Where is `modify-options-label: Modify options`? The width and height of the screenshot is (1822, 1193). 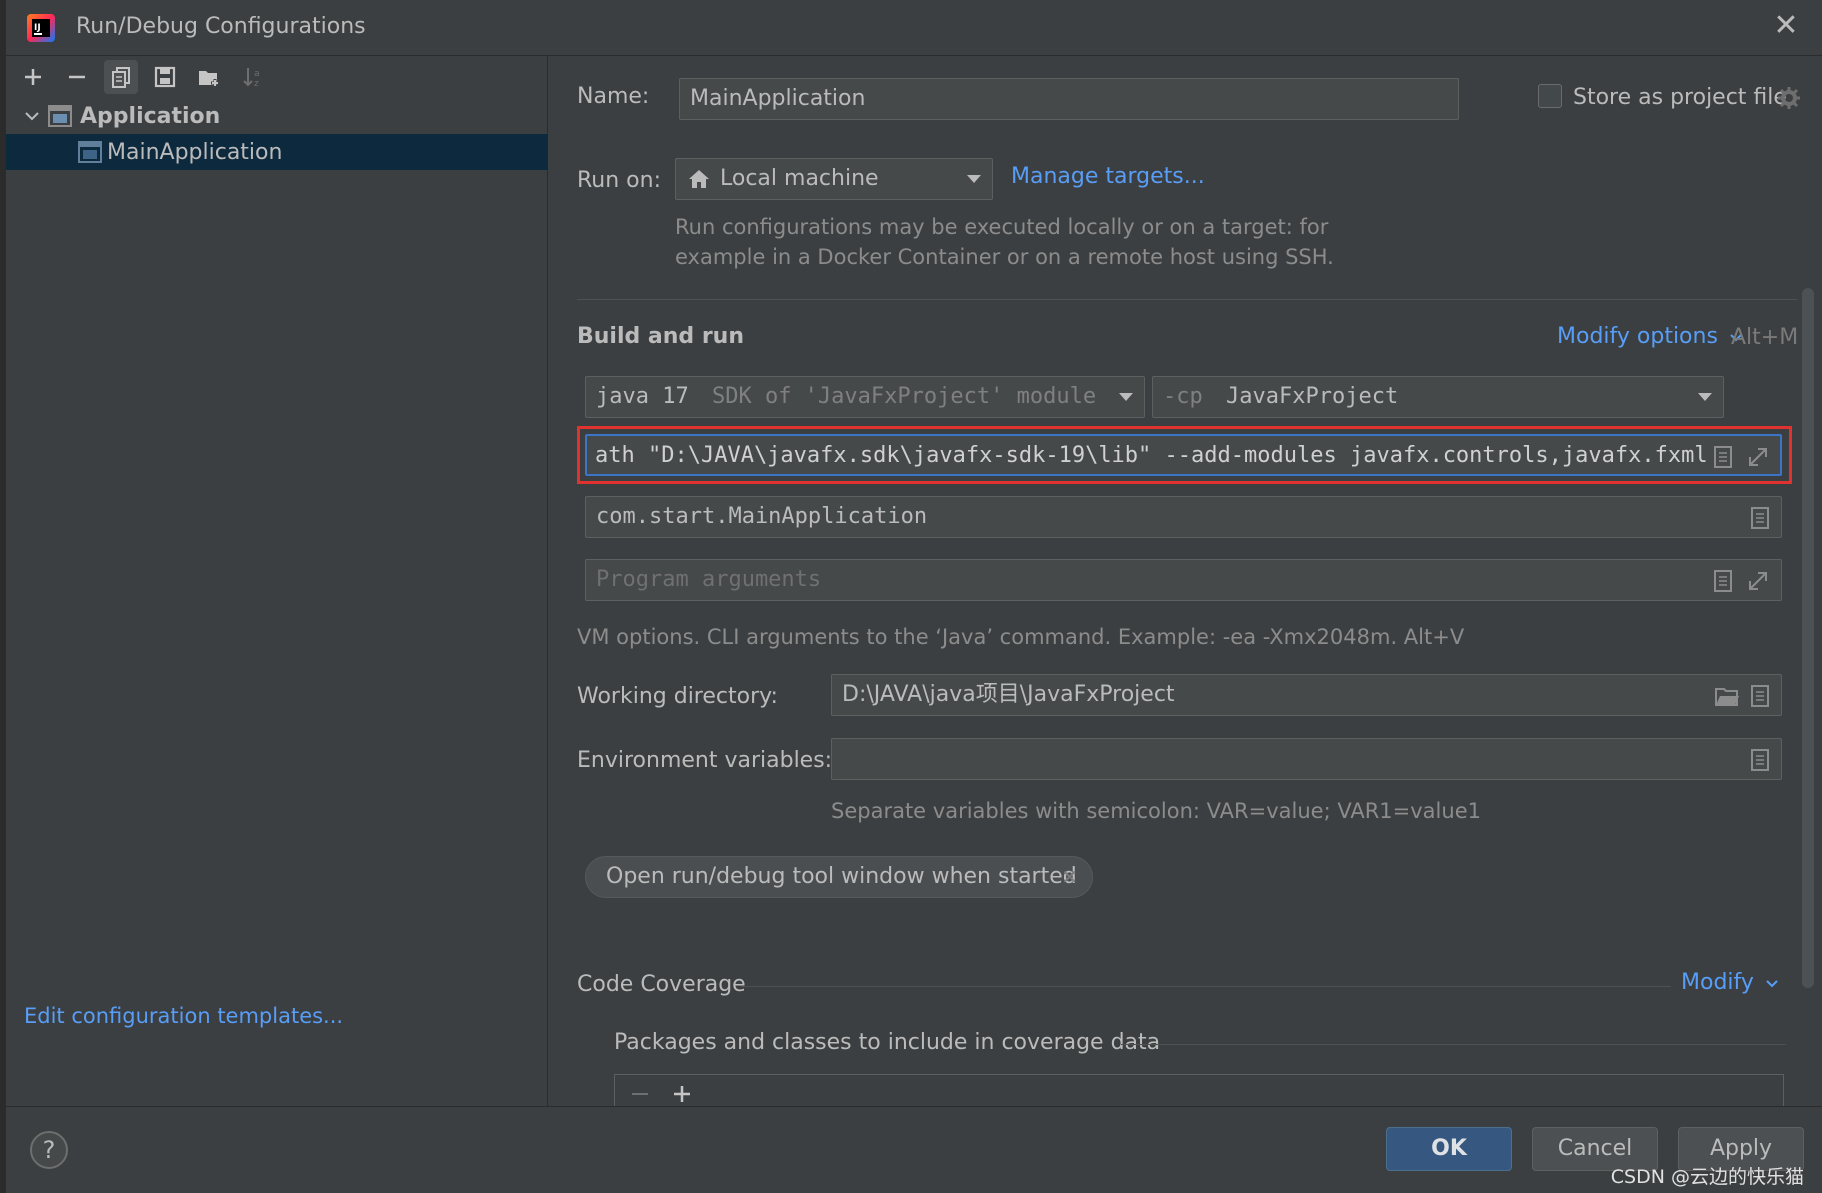
modify-options-label: Modify options is located at coordinates (1637, 336).